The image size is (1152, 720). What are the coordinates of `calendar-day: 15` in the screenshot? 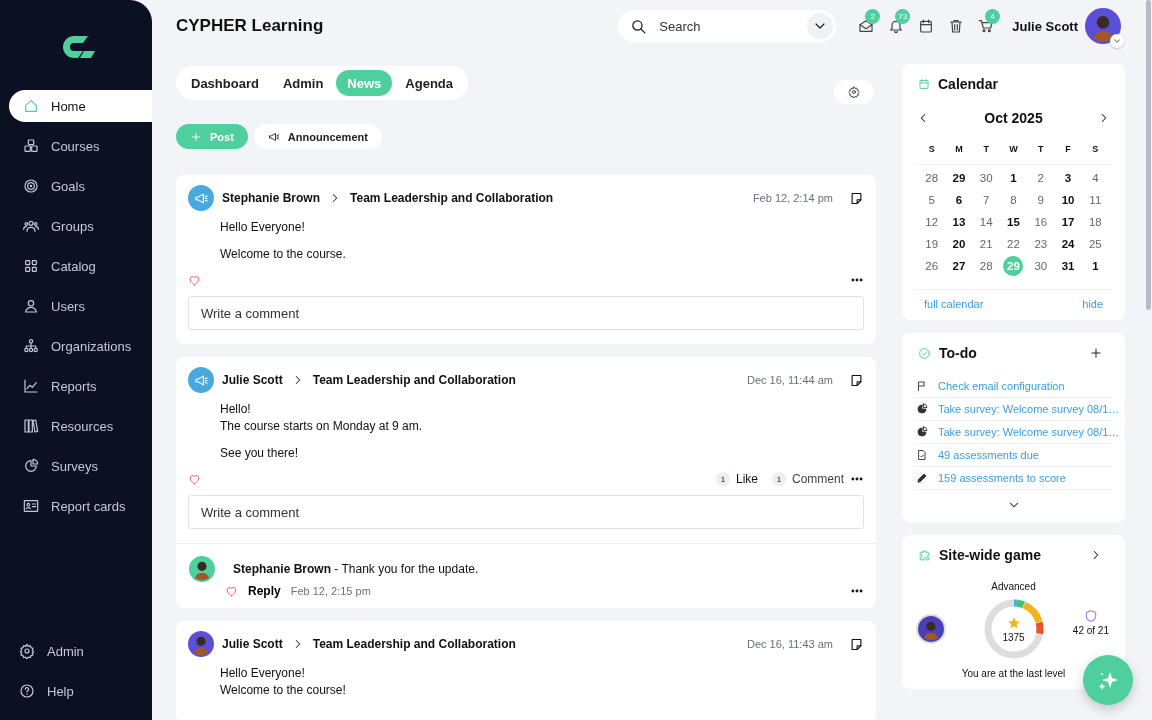 It's located at (1013, 222).